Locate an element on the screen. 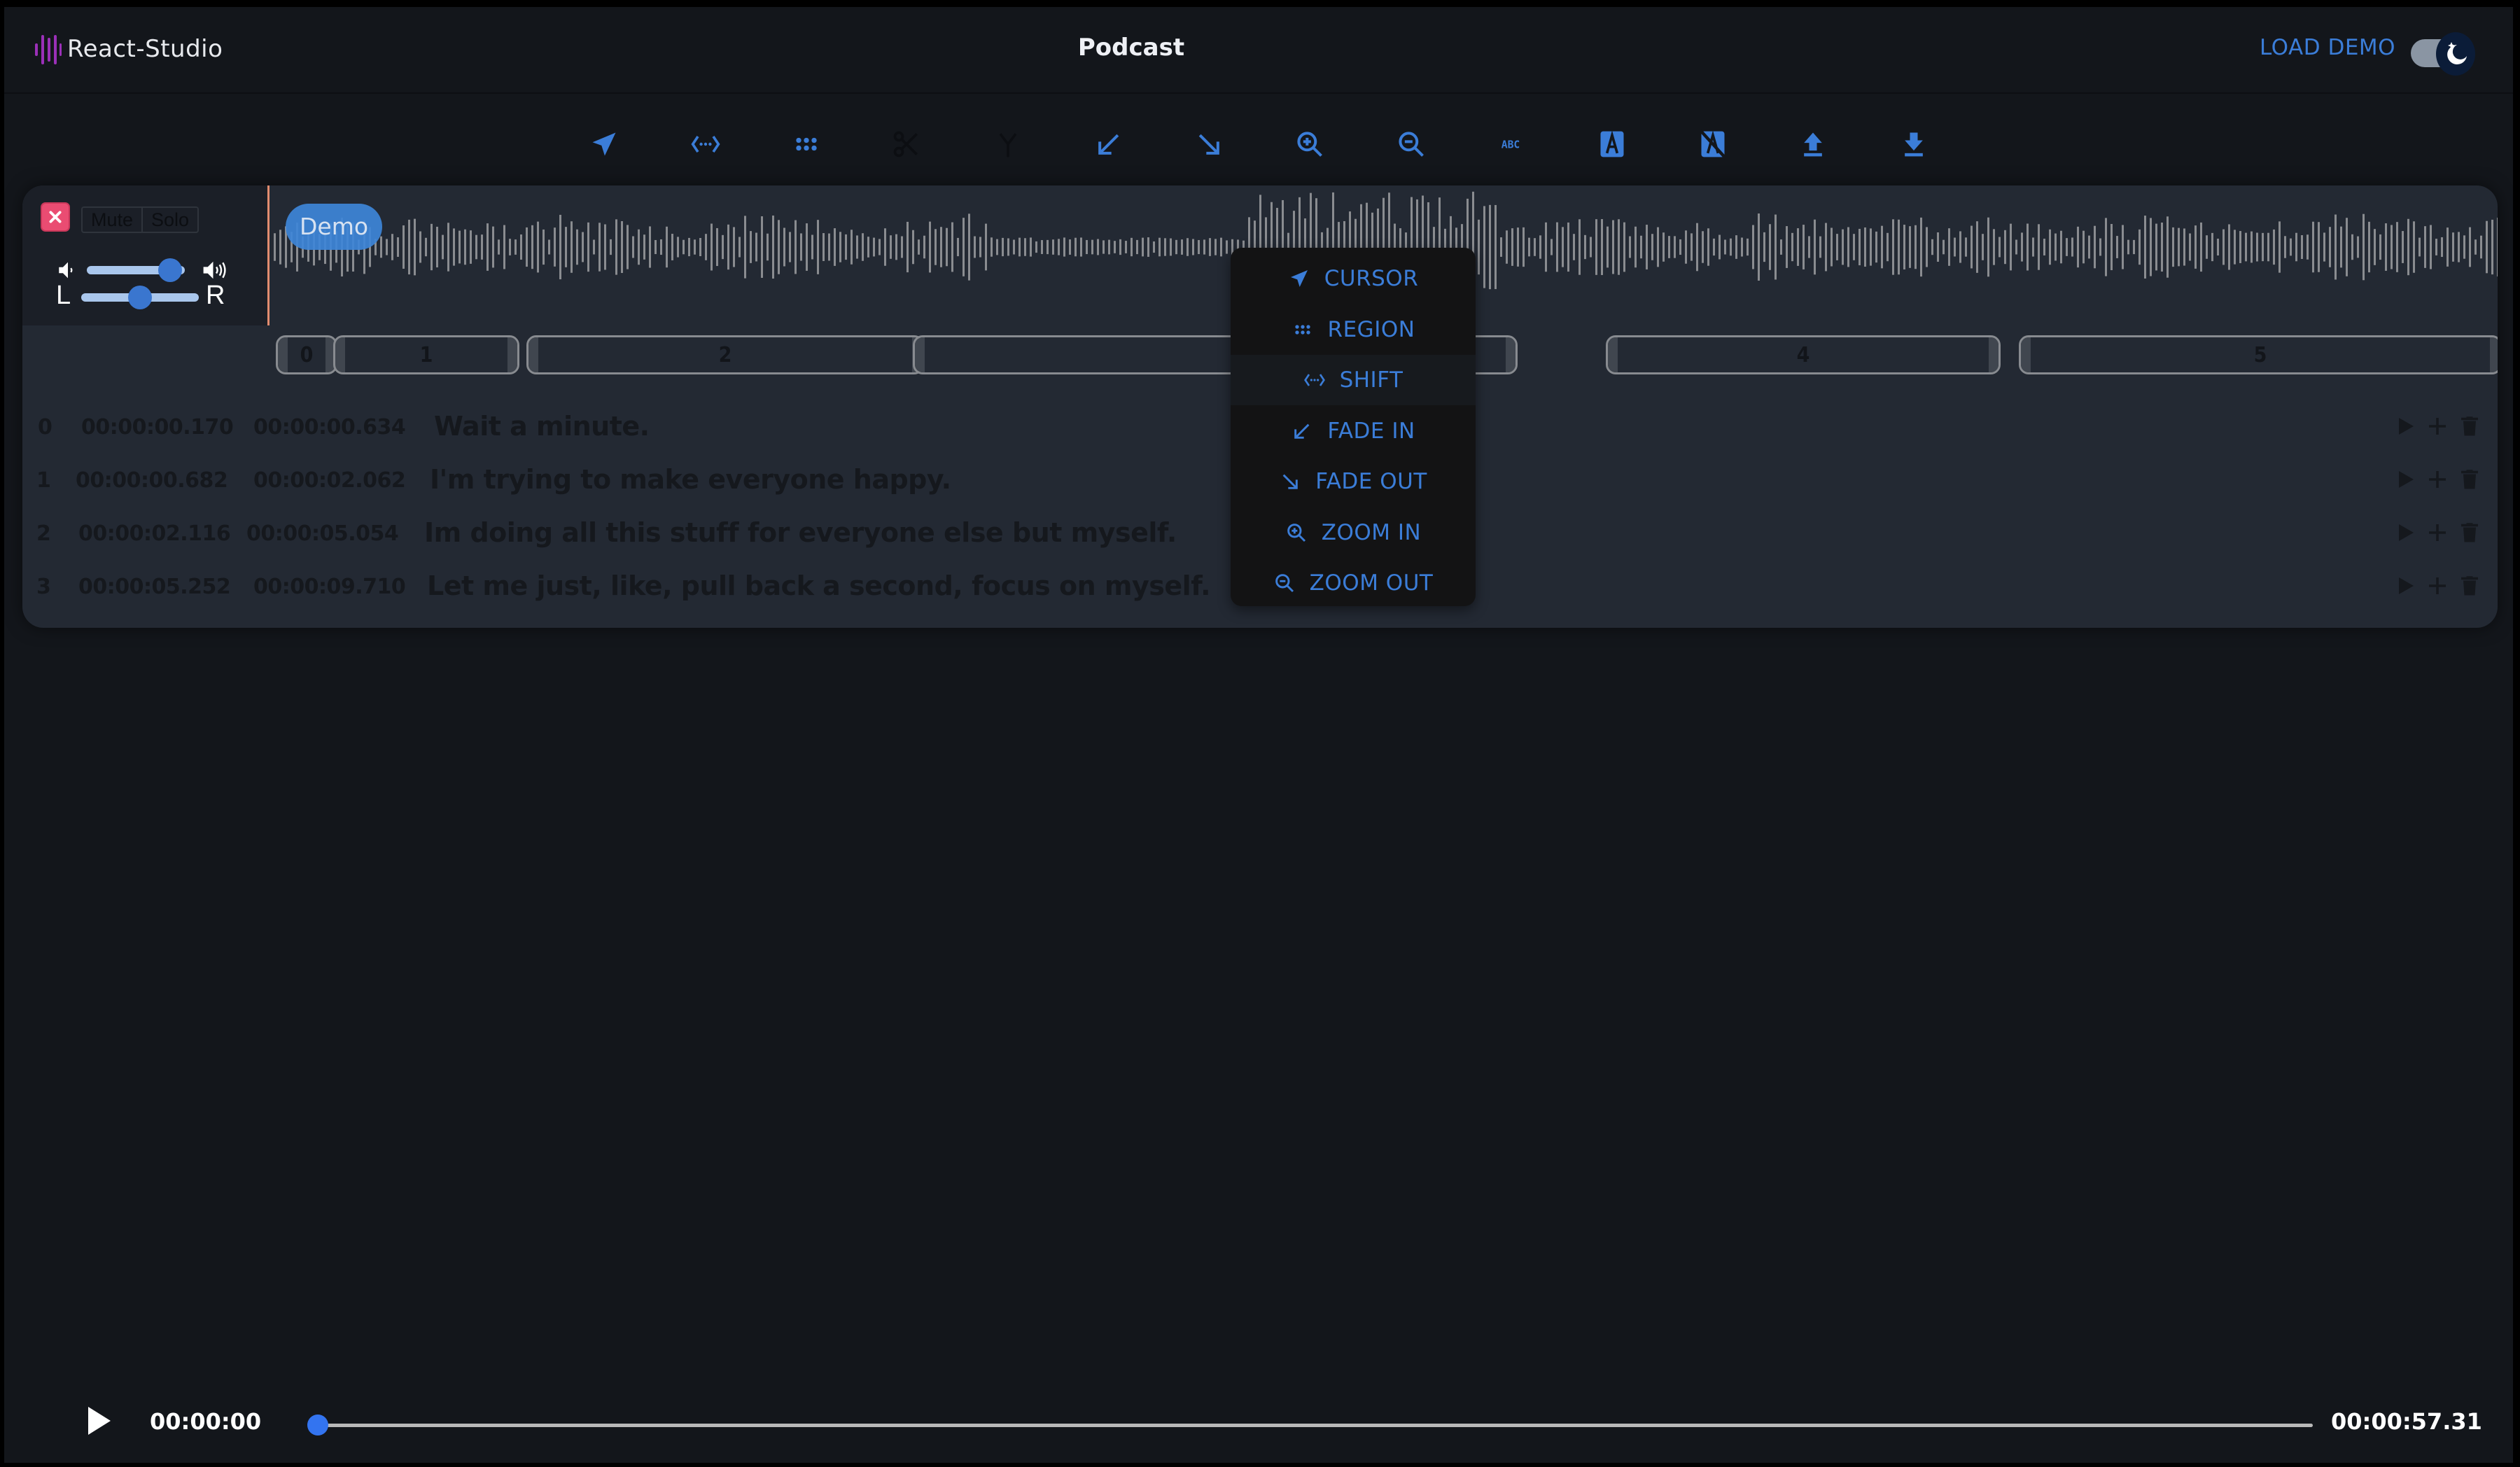 Image resolution: width=2520 pixels, height=1467 pixels. menu-item-zoom-in: ZOOM IN is located at coordinates (1353, 532).